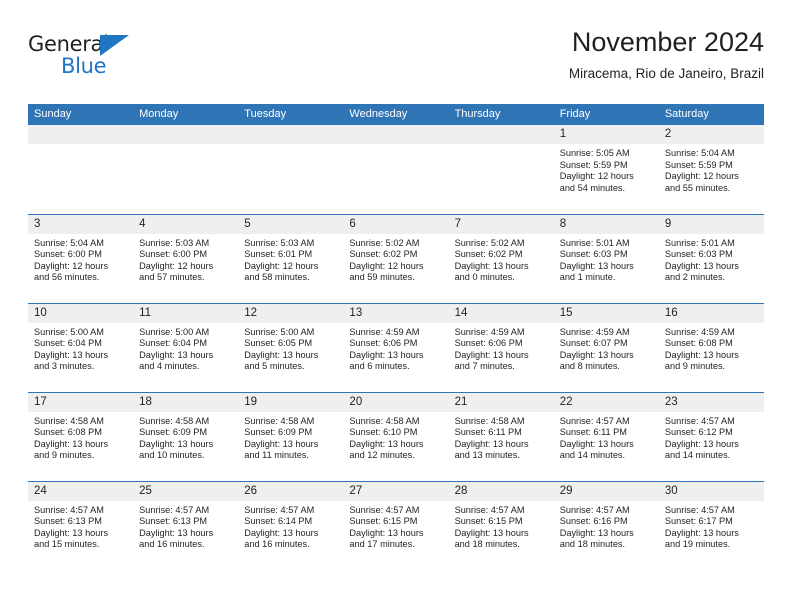 This screenshot has width=792, height=612. I want to click on daylight-text-line2: and 9 minutes., so click(64, 455).